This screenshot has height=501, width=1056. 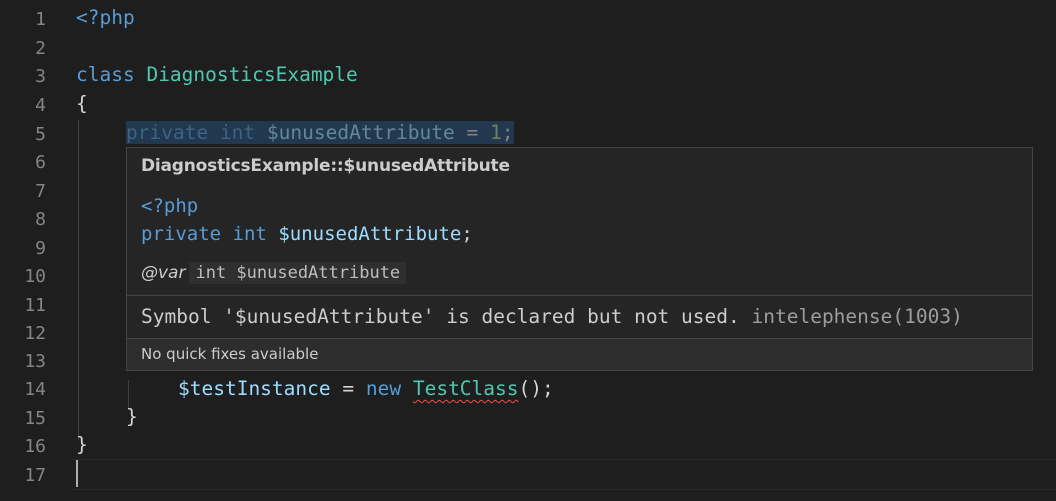 I want to click on unused-attribute-variable: $unusedAttribute, so click(x=361, y=132).